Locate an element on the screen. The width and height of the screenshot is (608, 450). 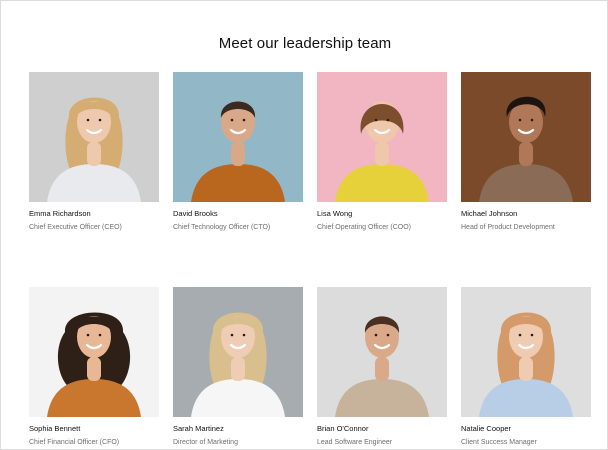
team-card: Brian O'Connor Lead Software Engineer is located at coordinates (382, 367).